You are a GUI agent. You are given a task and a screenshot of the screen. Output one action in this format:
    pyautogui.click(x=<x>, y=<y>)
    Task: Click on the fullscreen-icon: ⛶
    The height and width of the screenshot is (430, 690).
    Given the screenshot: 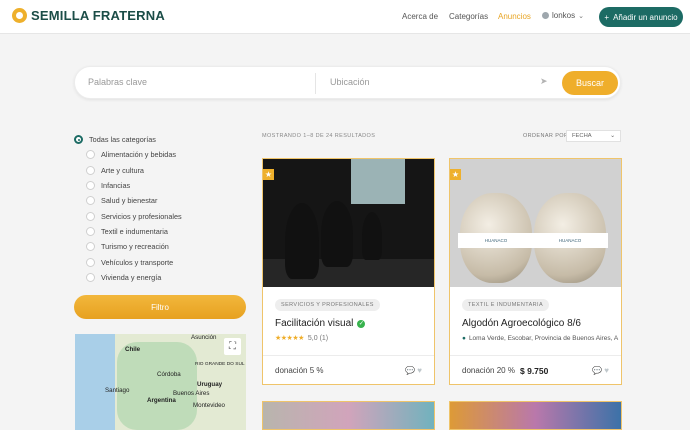 What is the action you would take?
    pyautogui.click(x=232, y=346)
    